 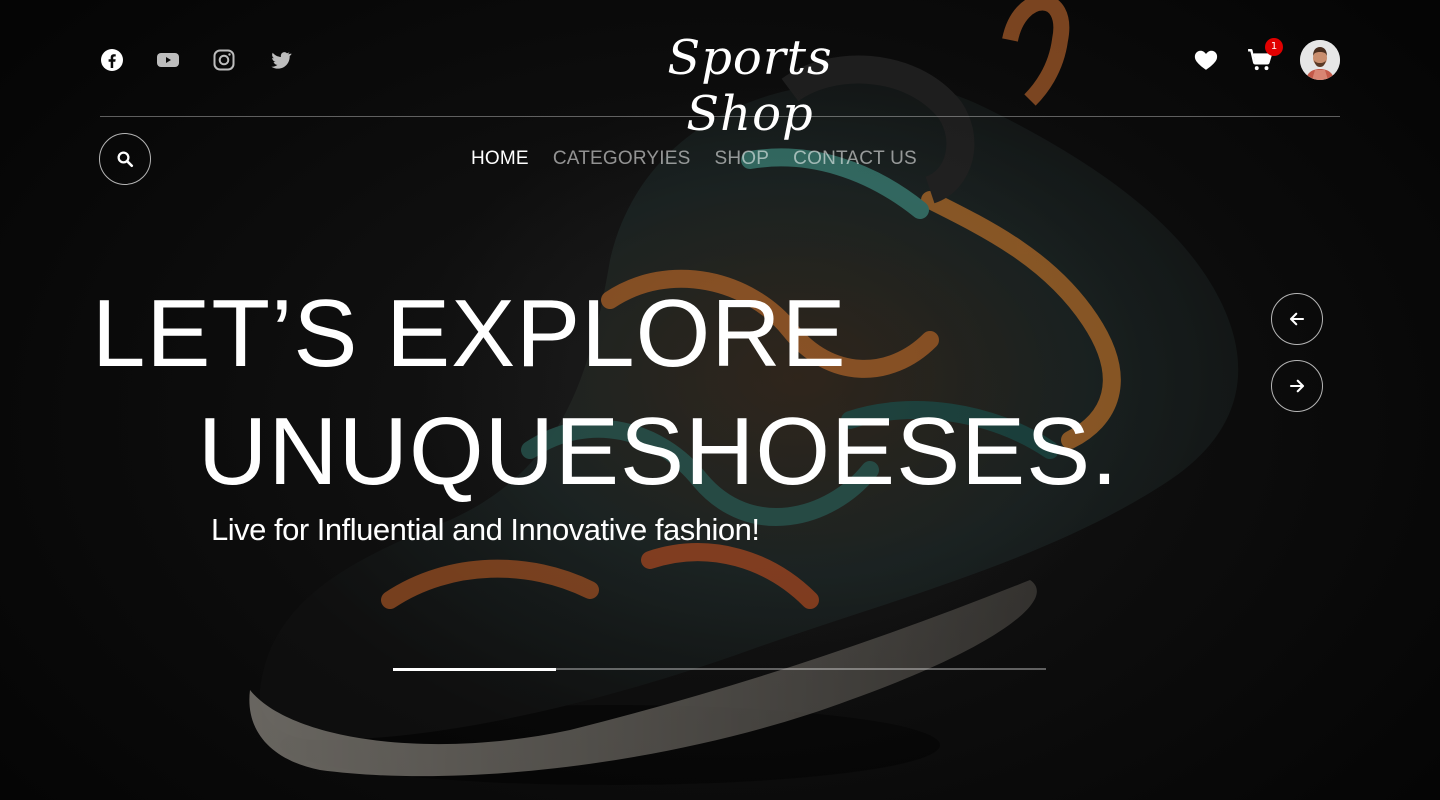 I want to click on nav-item-categories: CATEGORYIES, so click(x=622, y=159).